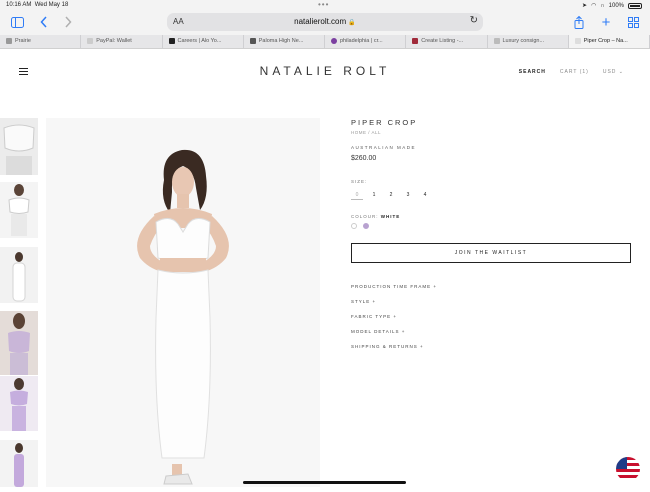 This screenshot has height=492, width=650. Describe the element at coordinates (532, 72) in the screenshot. I see `search-link: SEARCH` at that location.